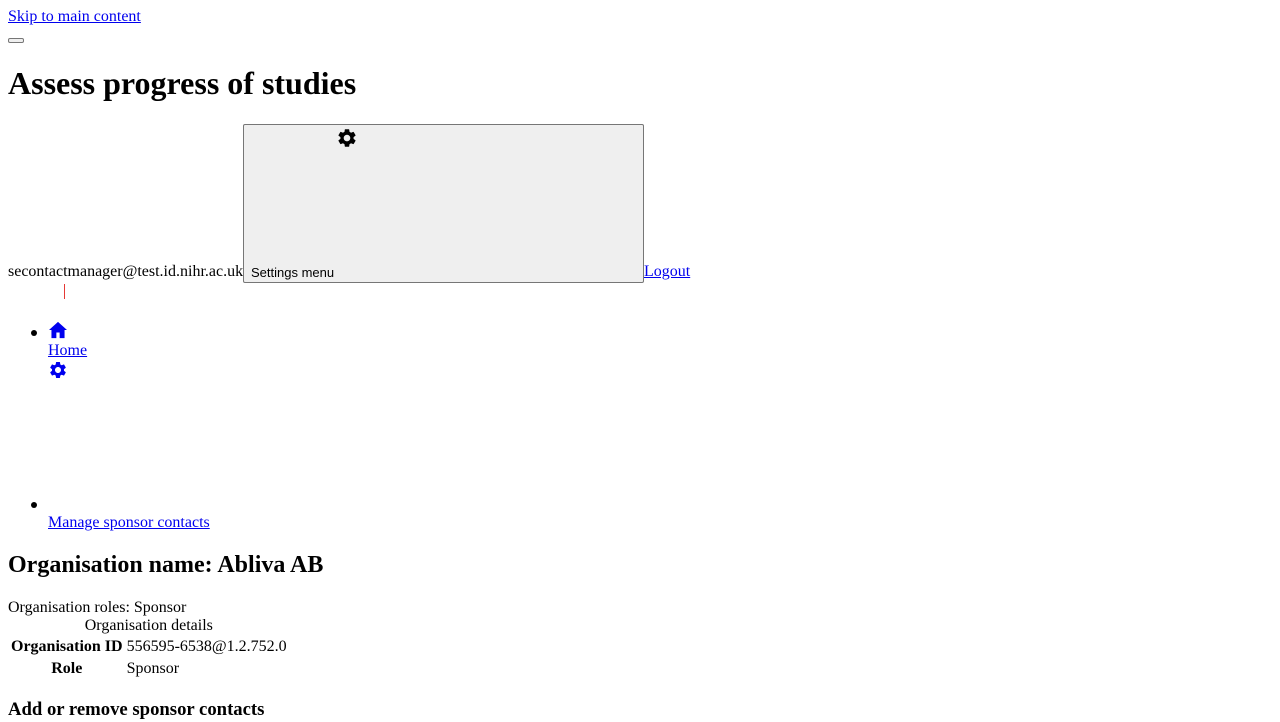  I want to click on organisation-details-caption: Organisation details, so click(148, 625).